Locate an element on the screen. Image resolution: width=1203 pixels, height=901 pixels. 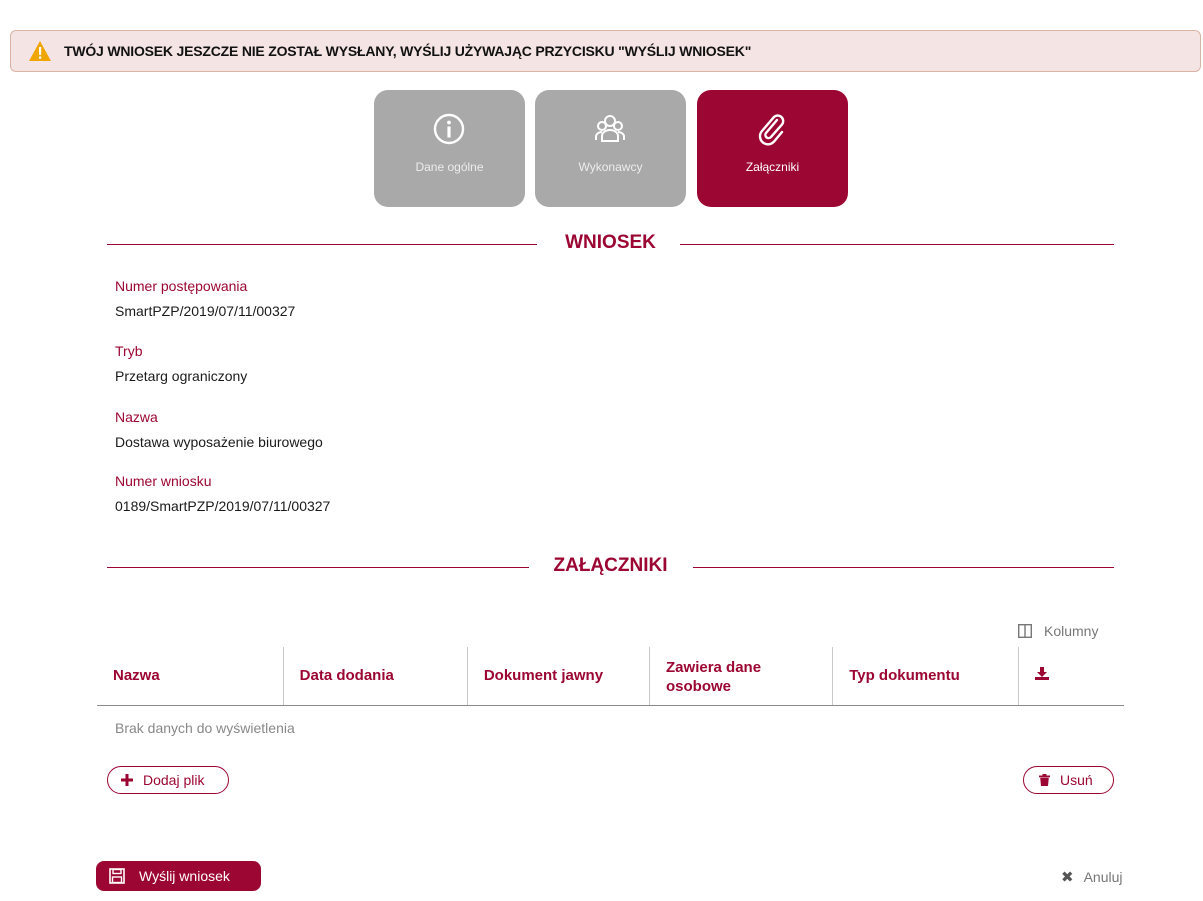
send-application-button: Wyślij wniosek is located at coordinates (178, 876).